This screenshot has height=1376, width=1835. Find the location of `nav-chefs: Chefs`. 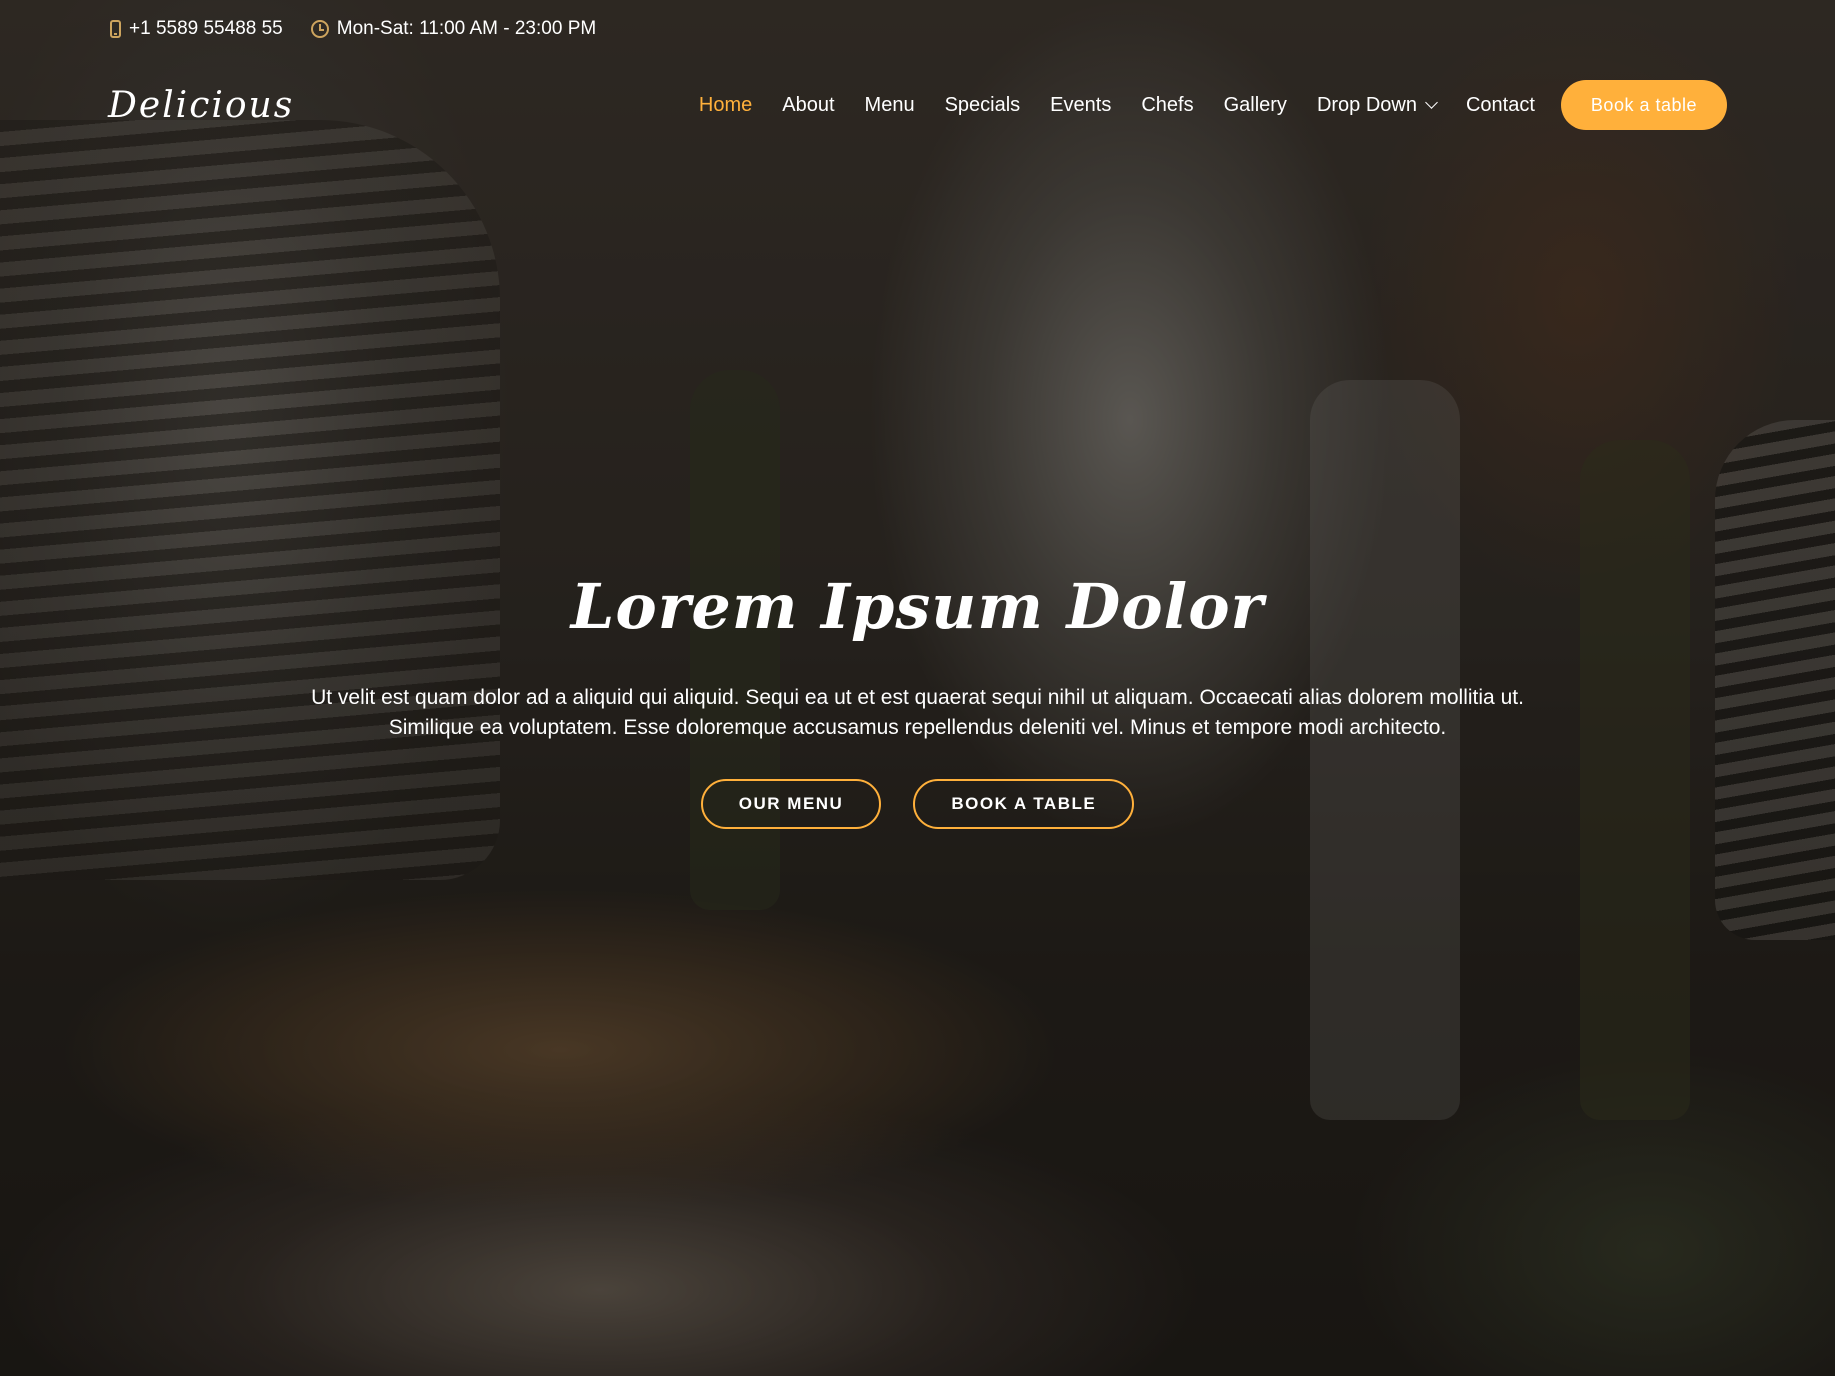

nav-chefs: Chefs is located at coordinates (1167, 105).